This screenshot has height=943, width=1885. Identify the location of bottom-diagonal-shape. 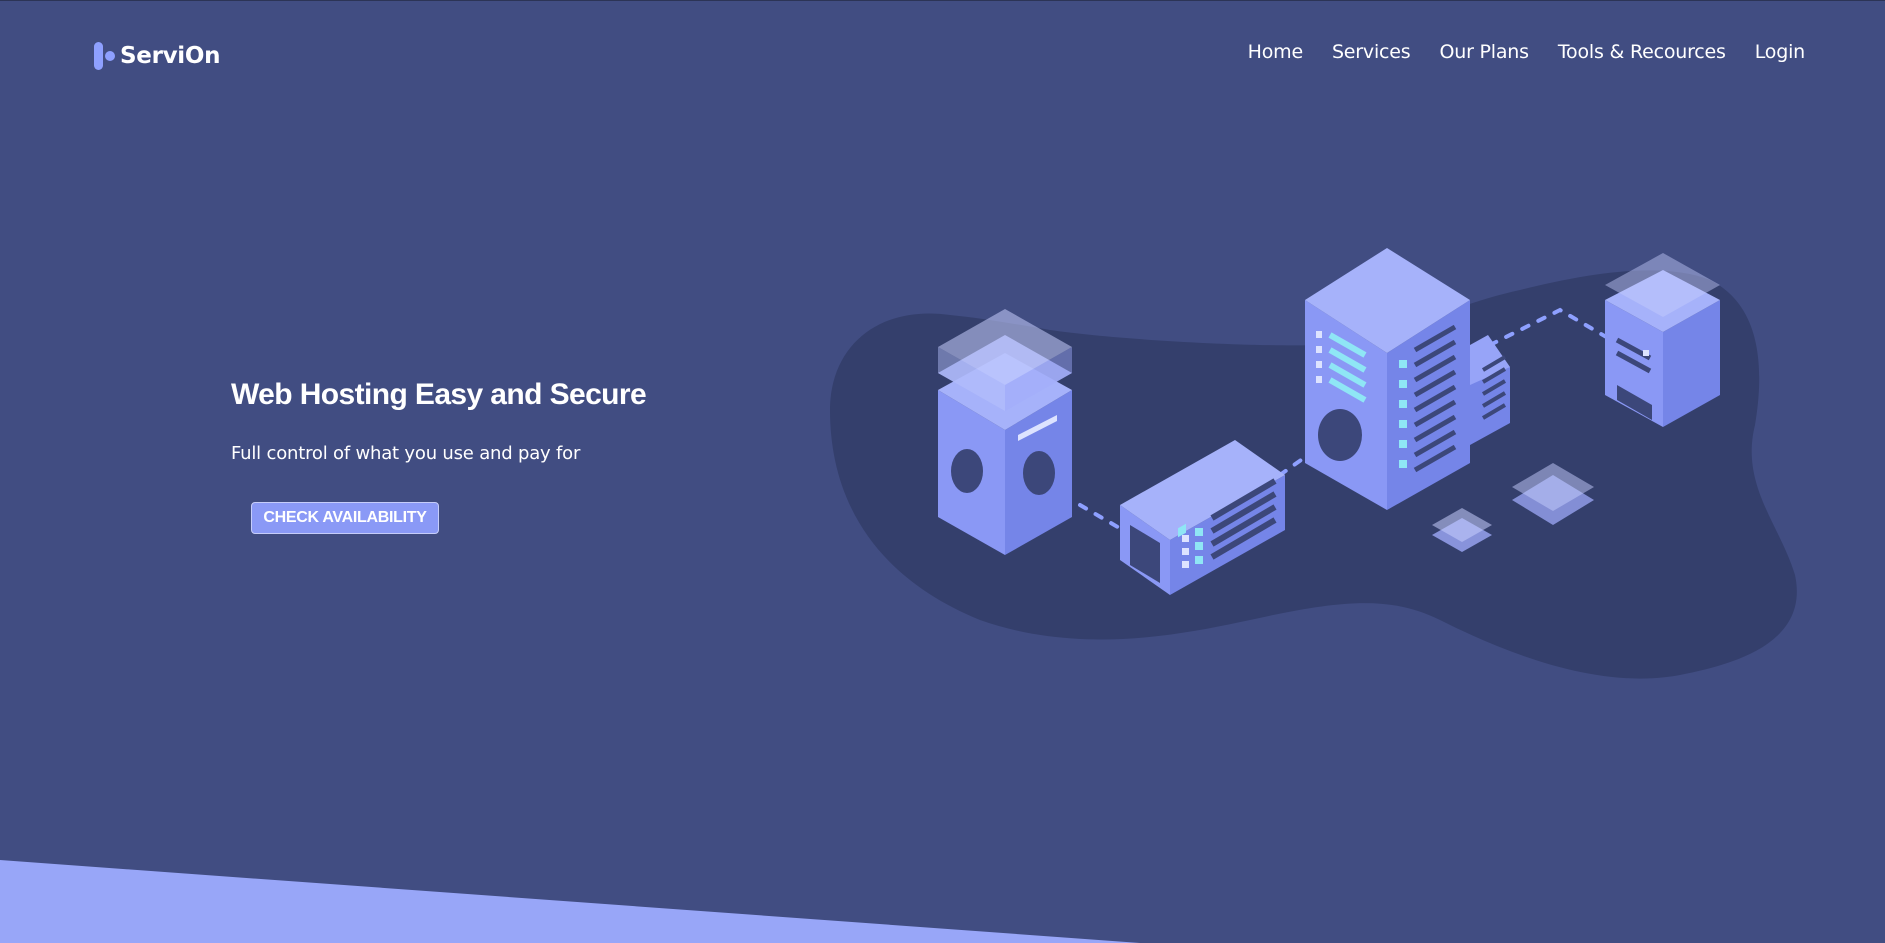
(570, 901).